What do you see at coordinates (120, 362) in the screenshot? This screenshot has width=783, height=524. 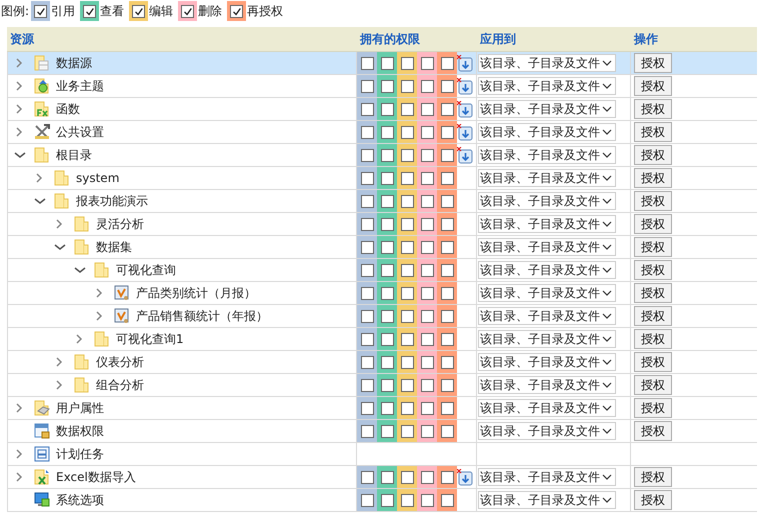 I see `tree-item-label: 仪表分析` at bounding box center [120, 362].